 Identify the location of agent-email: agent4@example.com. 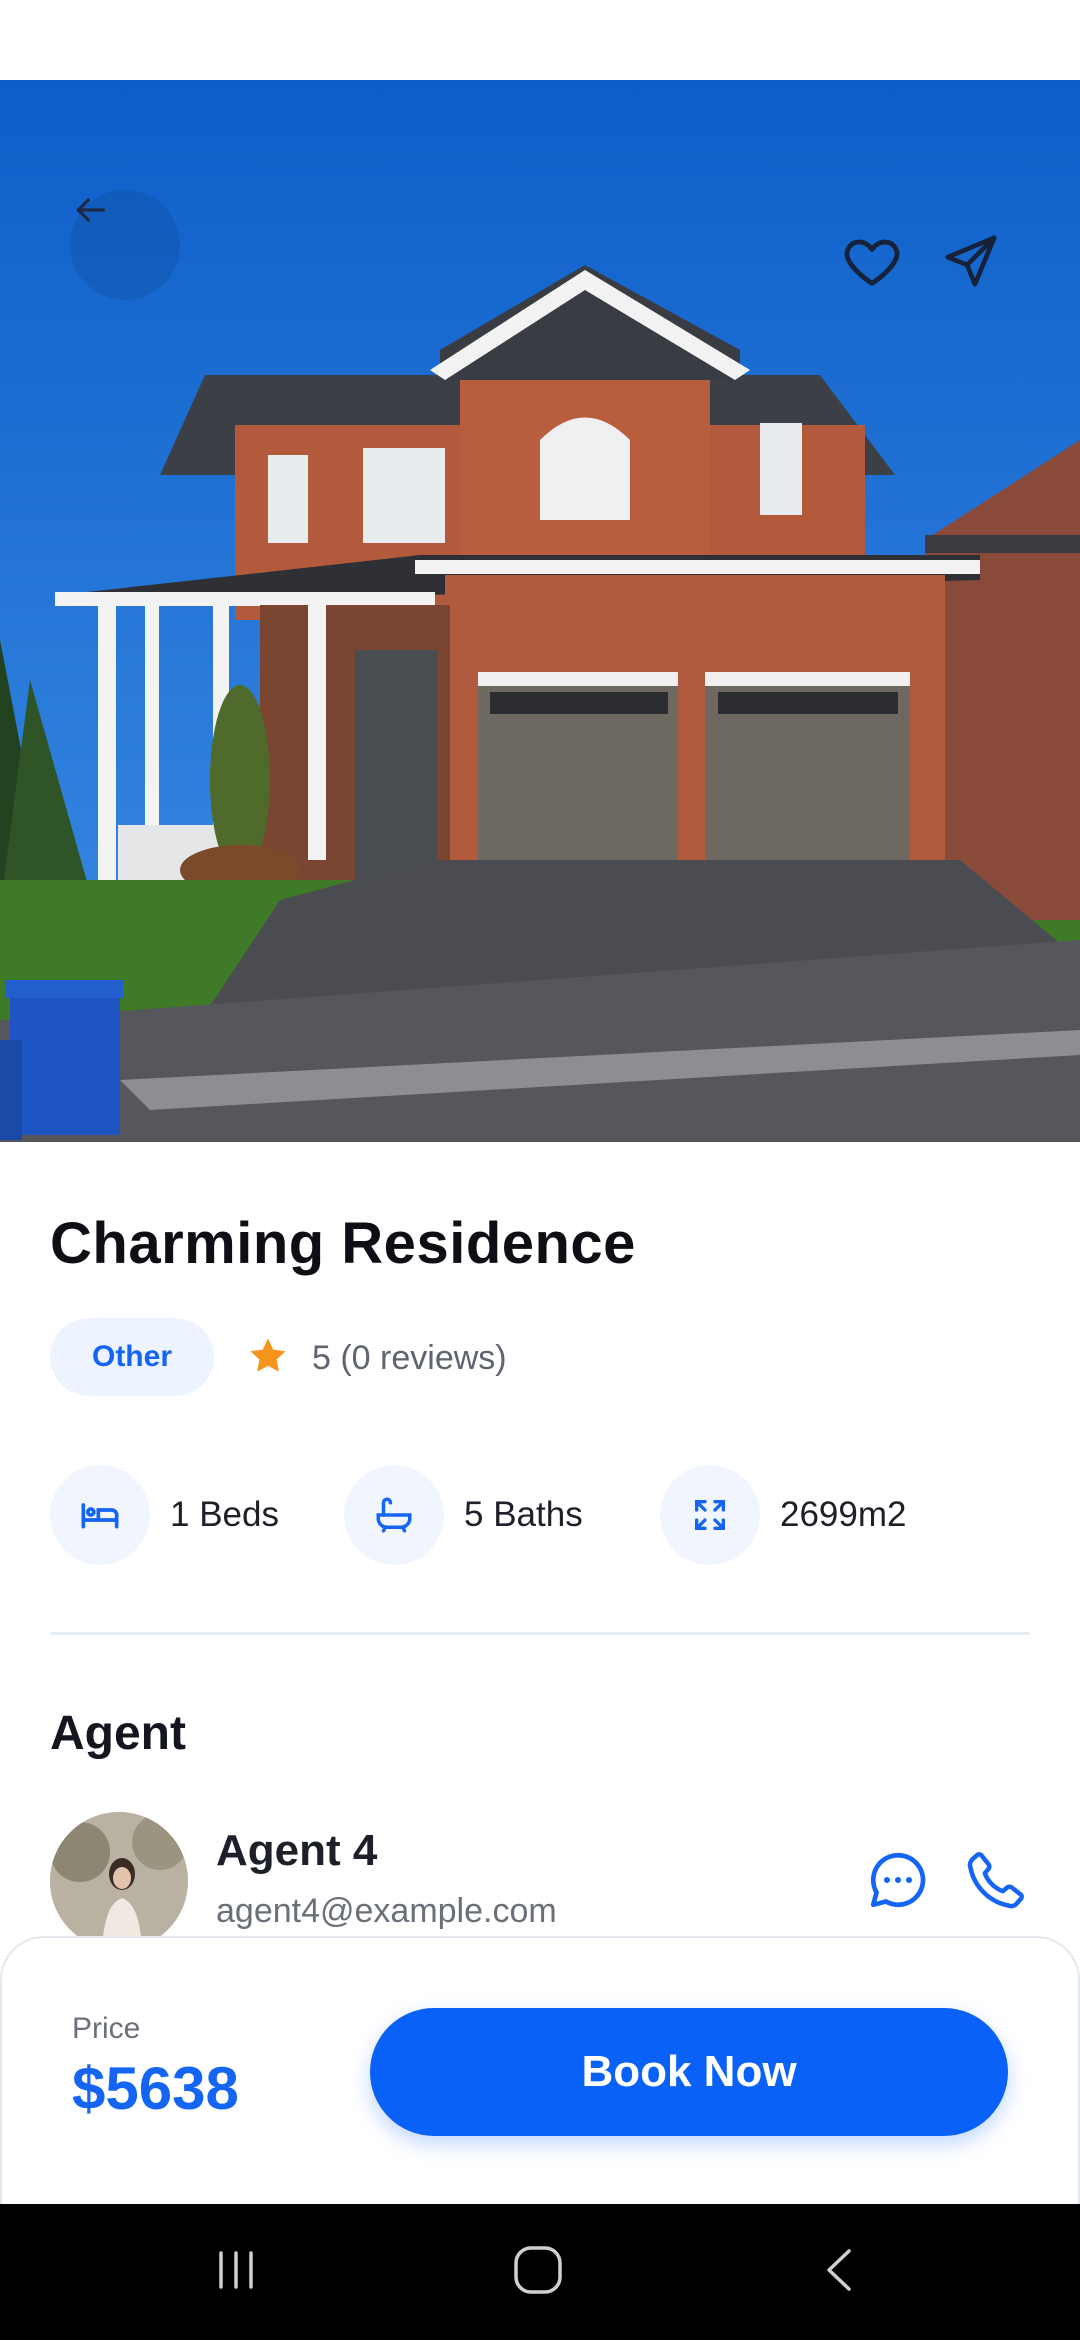
(386, 1911).